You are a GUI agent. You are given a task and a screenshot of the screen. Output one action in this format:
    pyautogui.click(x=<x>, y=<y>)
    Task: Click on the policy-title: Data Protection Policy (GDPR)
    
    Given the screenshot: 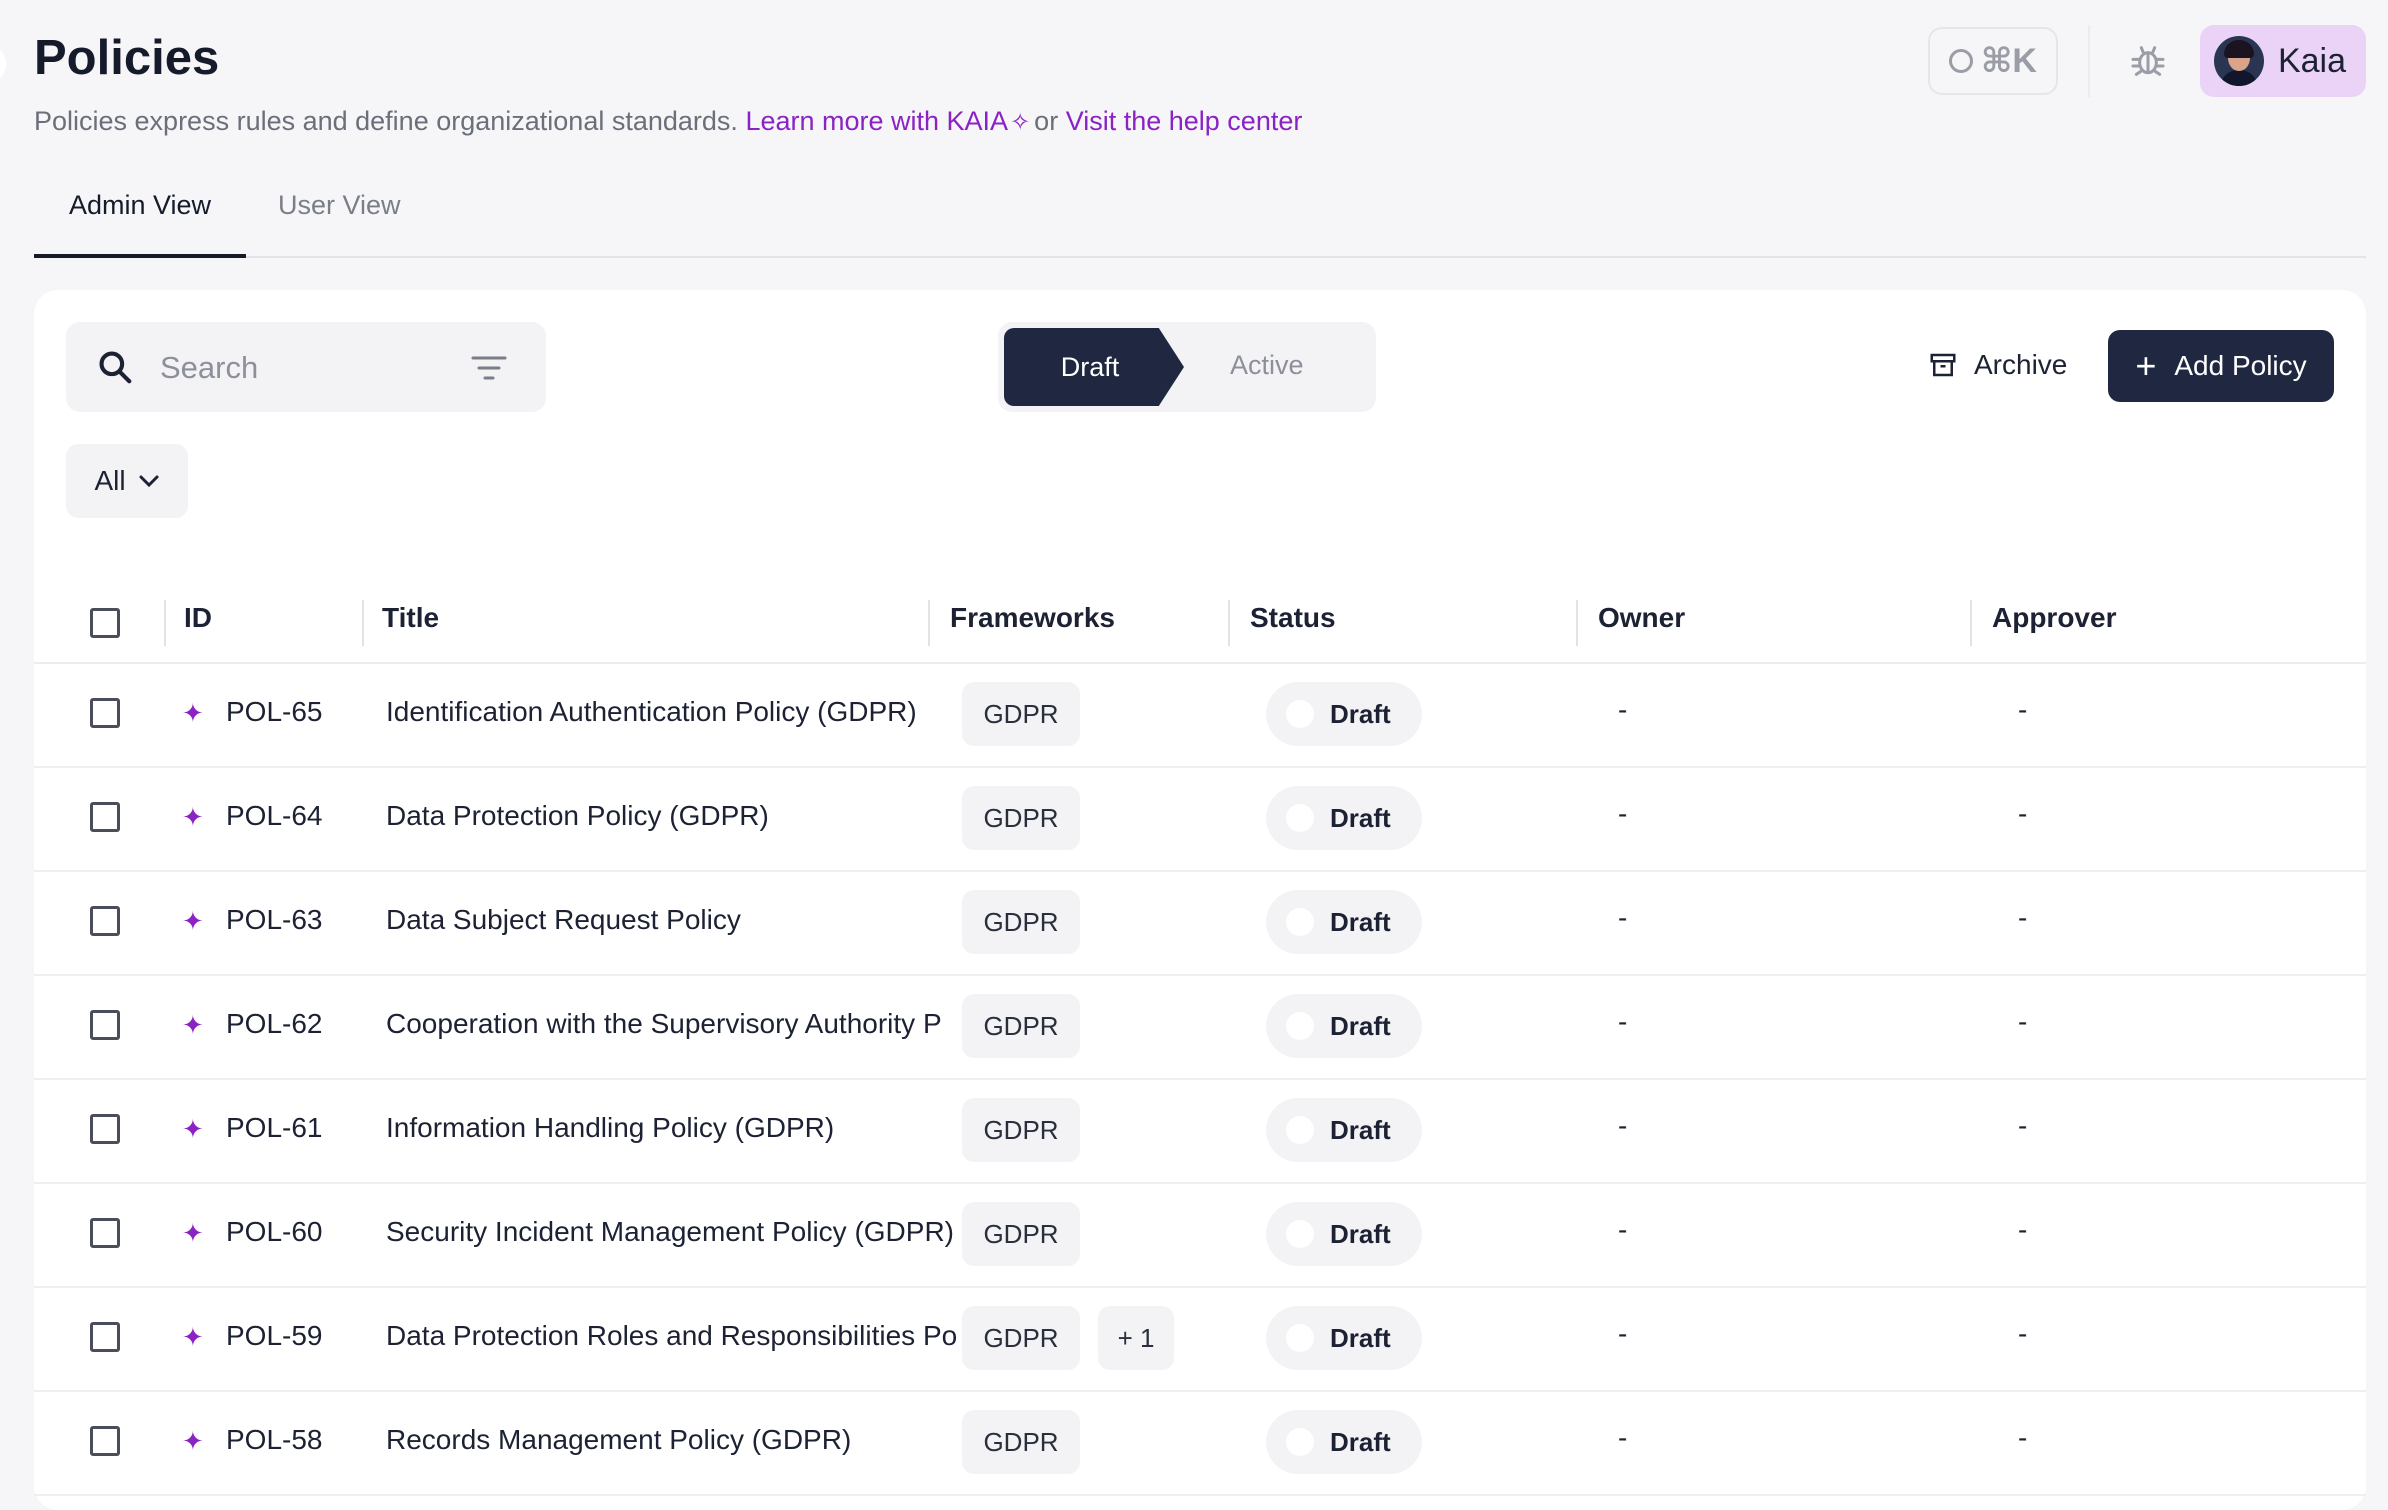 What is the action you would take?
    pyautogui.click(x=682, y=816)
    